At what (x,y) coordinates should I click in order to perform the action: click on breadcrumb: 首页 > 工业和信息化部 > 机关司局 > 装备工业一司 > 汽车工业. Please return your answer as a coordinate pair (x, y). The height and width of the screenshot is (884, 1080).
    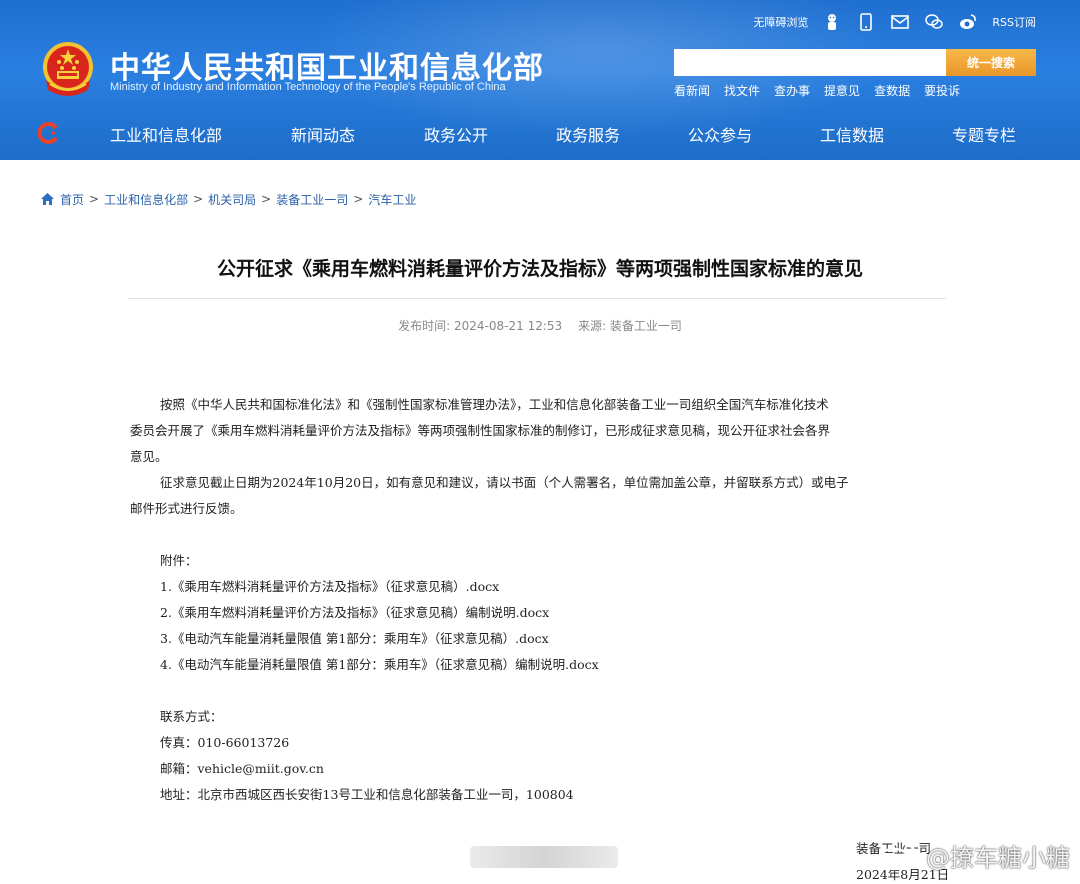
    Looking at the image, I should click on (228, 199).